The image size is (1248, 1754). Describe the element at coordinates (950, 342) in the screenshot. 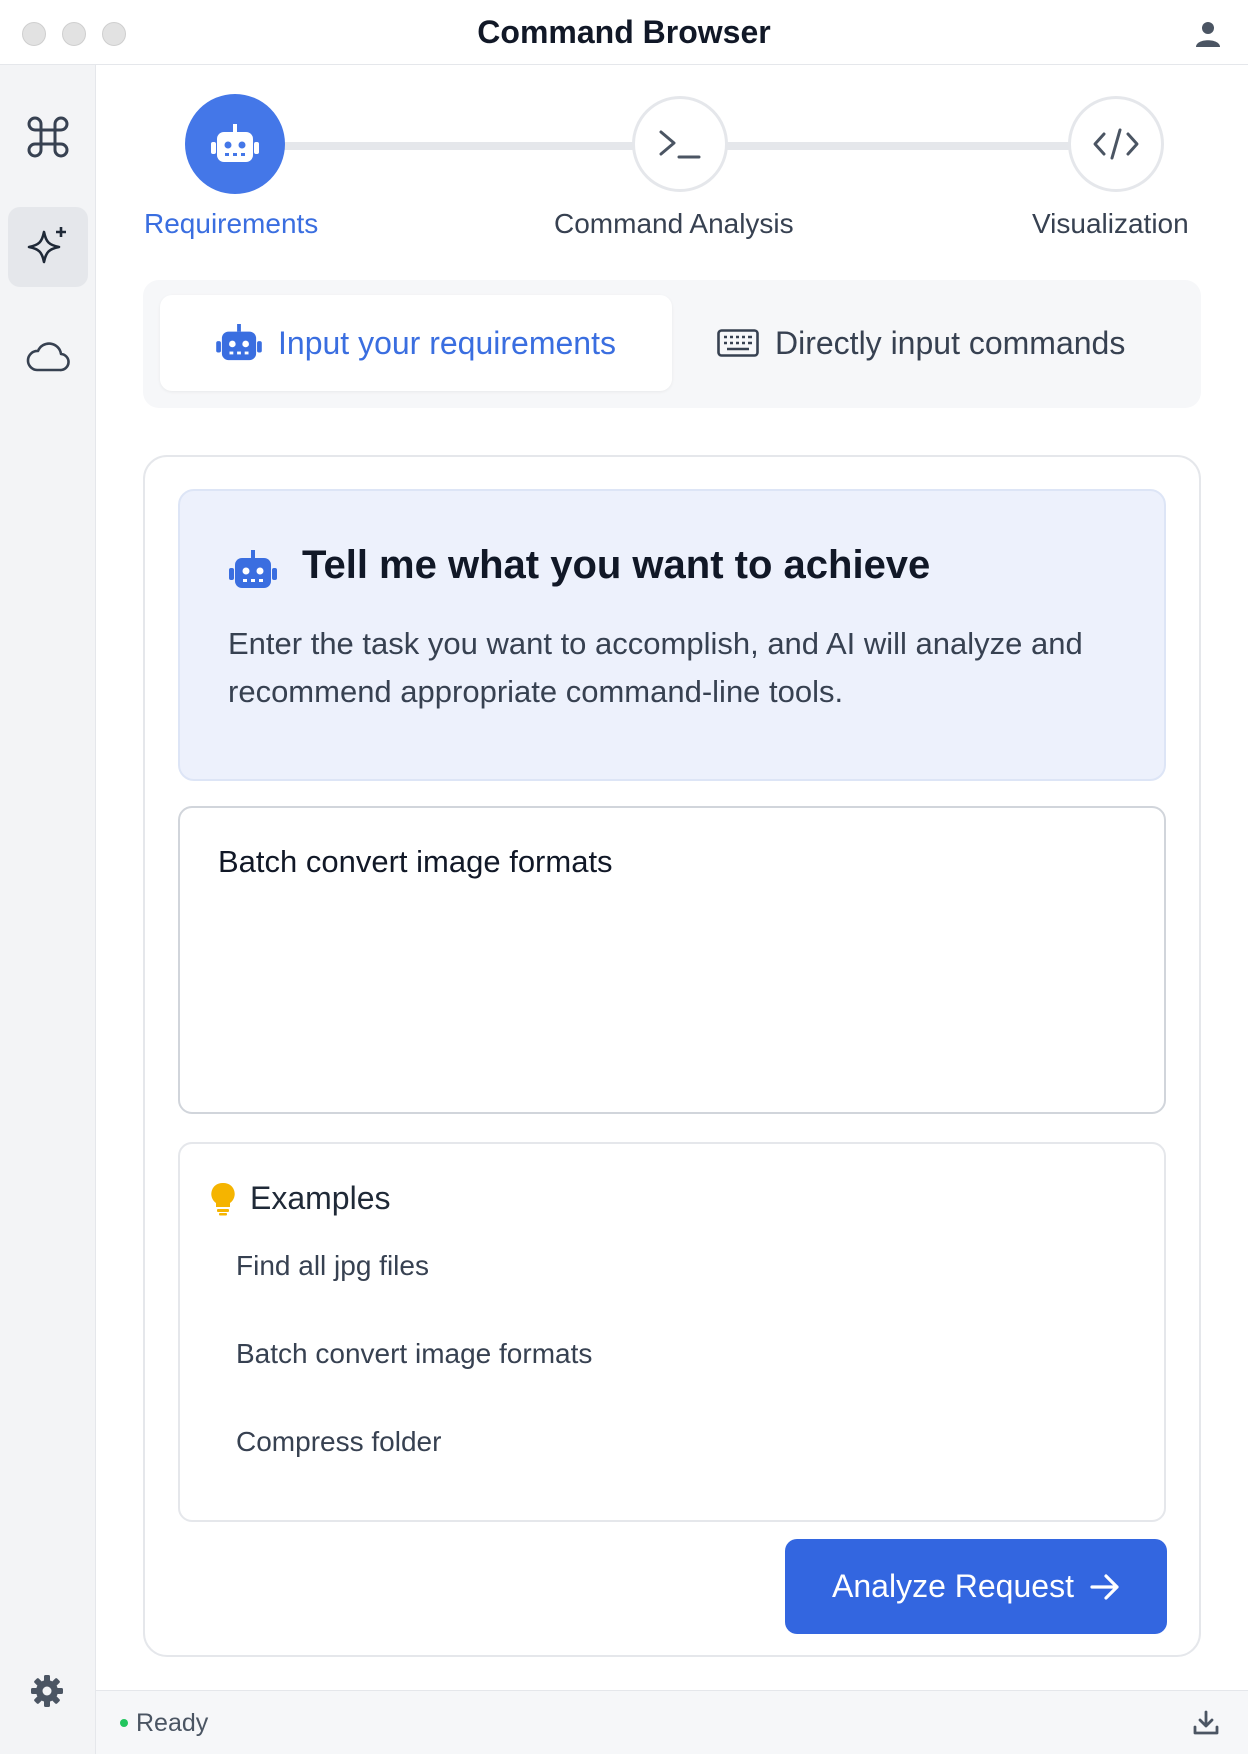

I see `tab-label: Directly input commands` at that location.